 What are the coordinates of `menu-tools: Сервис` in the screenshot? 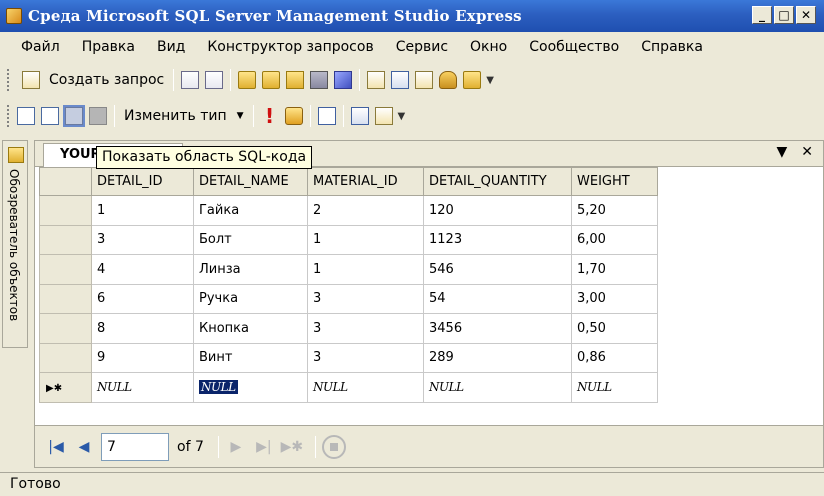 It's located at (422, 47).